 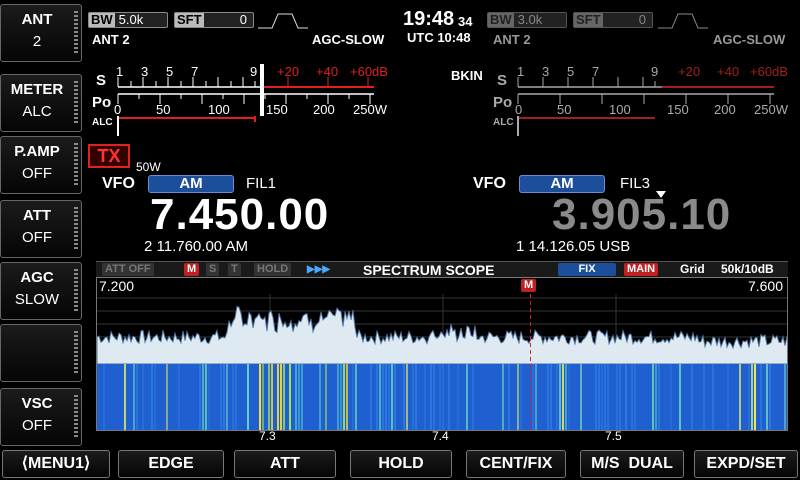 I want to click on main-bw-value: 5.0k, so click(x=131, y=19).